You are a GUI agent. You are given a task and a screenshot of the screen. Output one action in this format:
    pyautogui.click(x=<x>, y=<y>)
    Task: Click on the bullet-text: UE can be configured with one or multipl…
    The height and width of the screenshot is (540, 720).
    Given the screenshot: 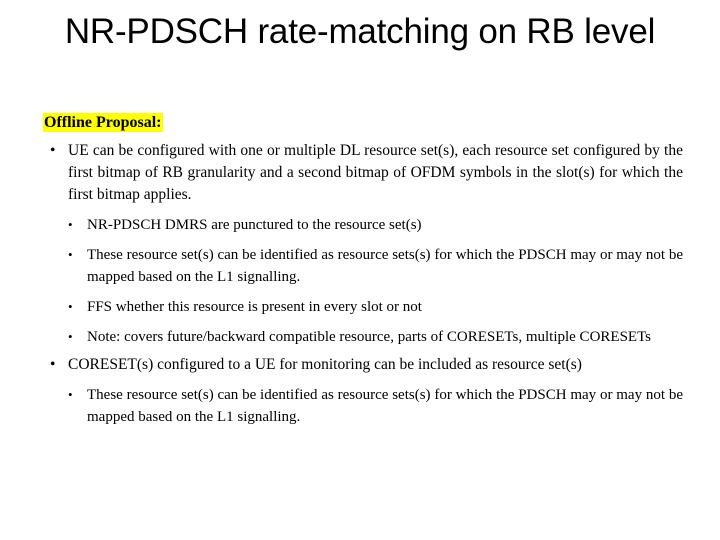 What is the action you would take?
    pyautogui.click(x=375, y=172)
    